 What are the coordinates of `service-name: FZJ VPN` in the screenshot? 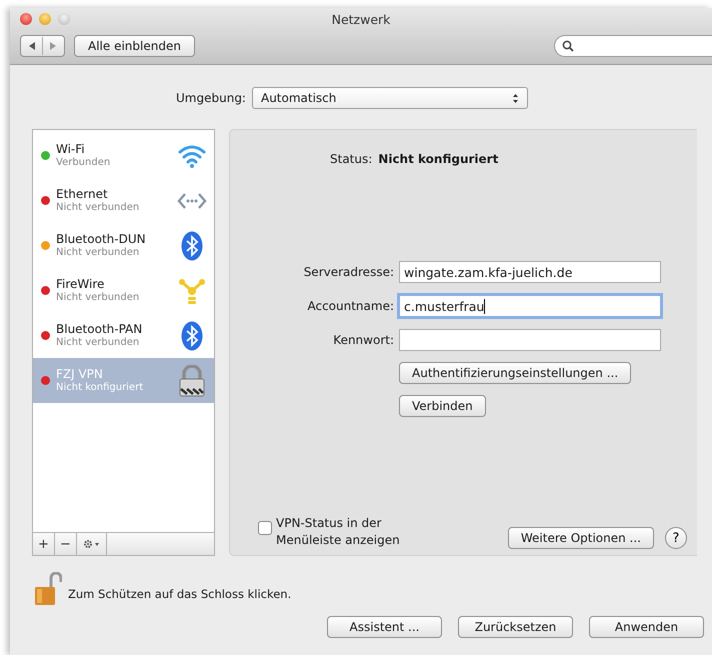 It's located at (80, 373).